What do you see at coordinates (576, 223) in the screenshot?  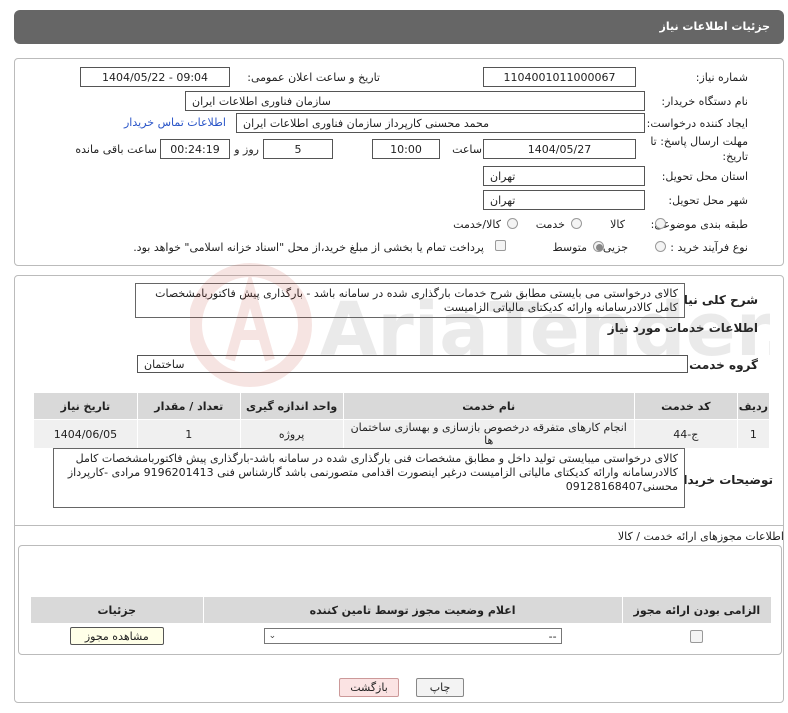 I see `category-radio-service` at bounding box center [576, 223].